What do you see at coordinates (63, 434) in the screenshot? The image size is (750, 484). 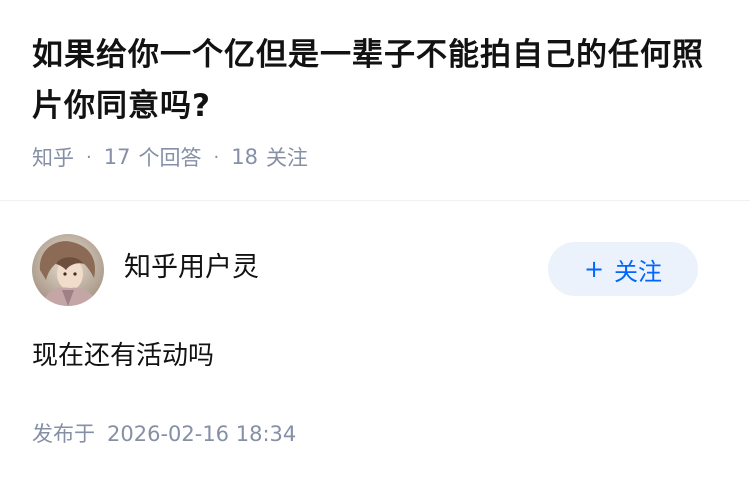 I see `publish-label: 发布于` at bounding box center [63, 434].